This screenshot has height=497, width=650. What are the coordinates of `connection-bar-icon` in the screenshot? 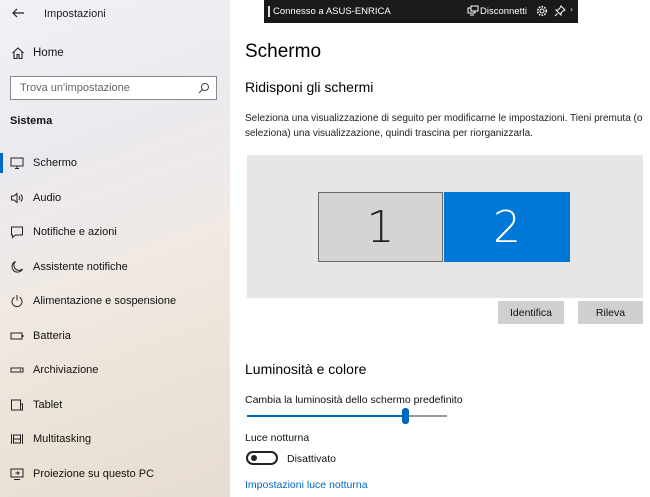 It's located at (269, 11).